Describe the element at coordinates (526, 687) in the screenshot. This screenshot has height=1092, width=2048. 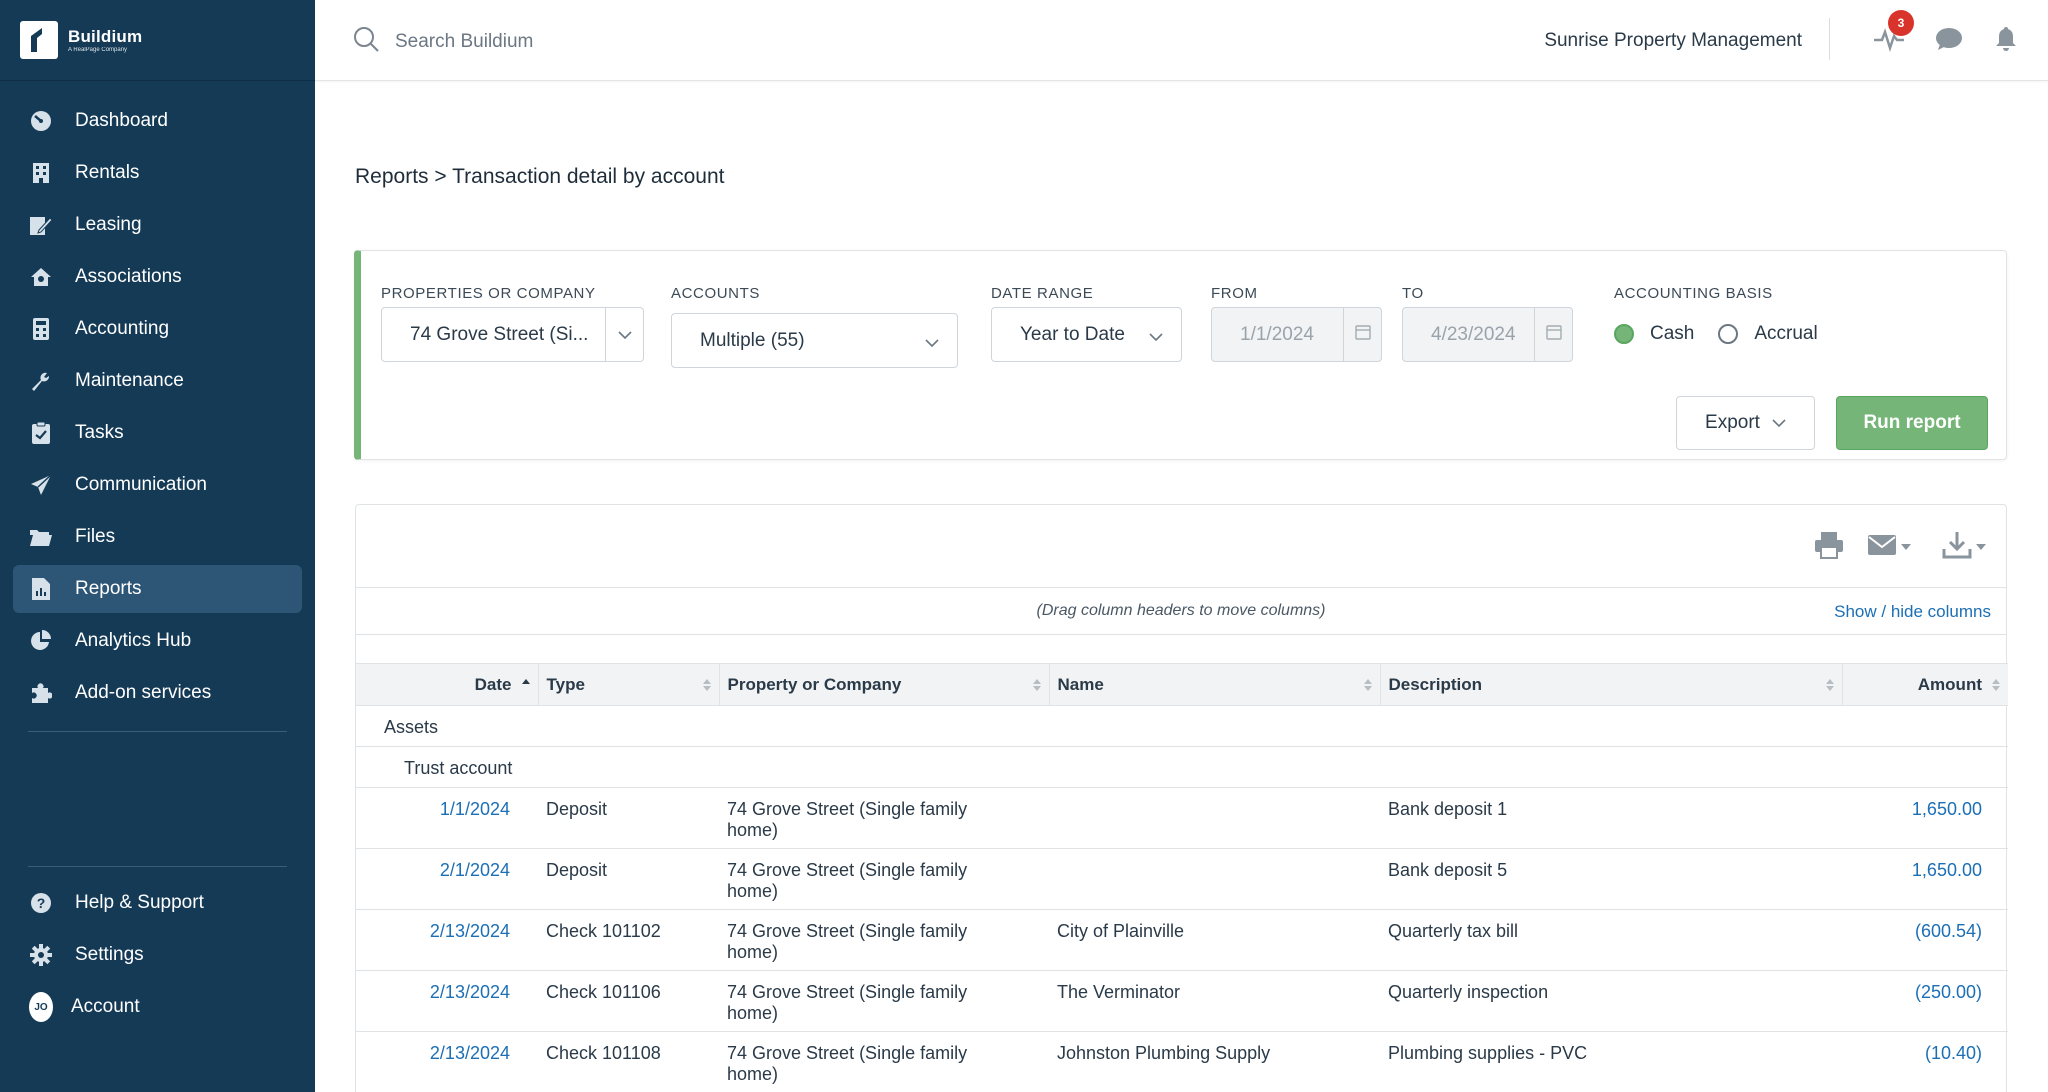
I see `sort-ascending-icon` at that location.